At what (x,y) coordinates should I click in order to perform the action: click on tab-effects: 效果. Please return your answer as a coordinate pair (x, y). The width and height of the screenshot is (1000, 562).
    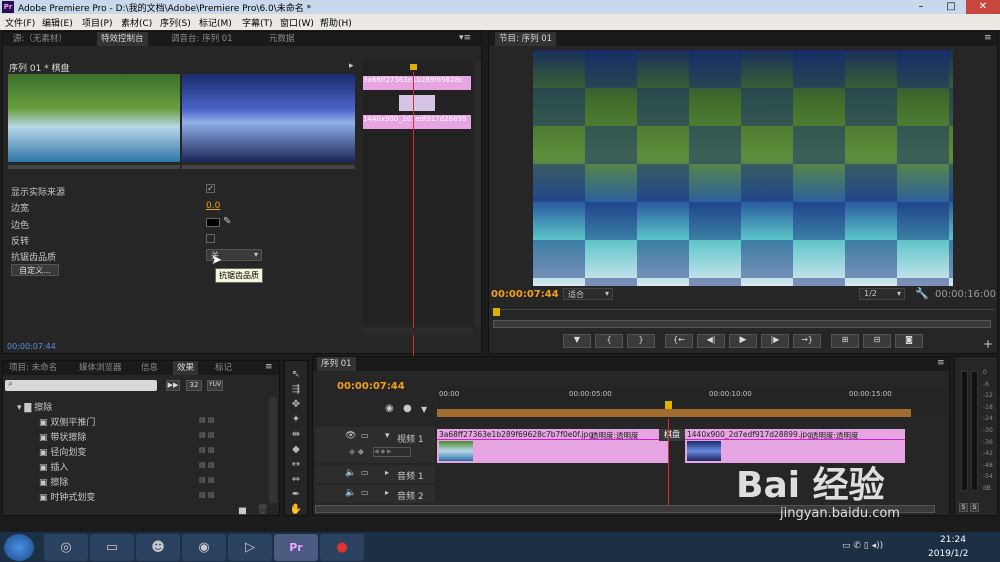
    Looking at the image, I should click on (186, 368).